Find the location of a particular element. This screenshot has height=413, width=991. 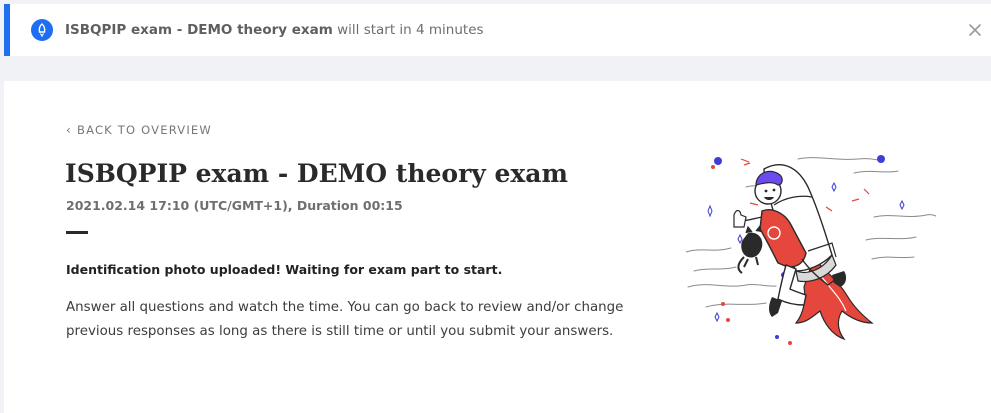

back-to-overview-label: BACK TO OVERVIEW is located at coordinates (144, 130).